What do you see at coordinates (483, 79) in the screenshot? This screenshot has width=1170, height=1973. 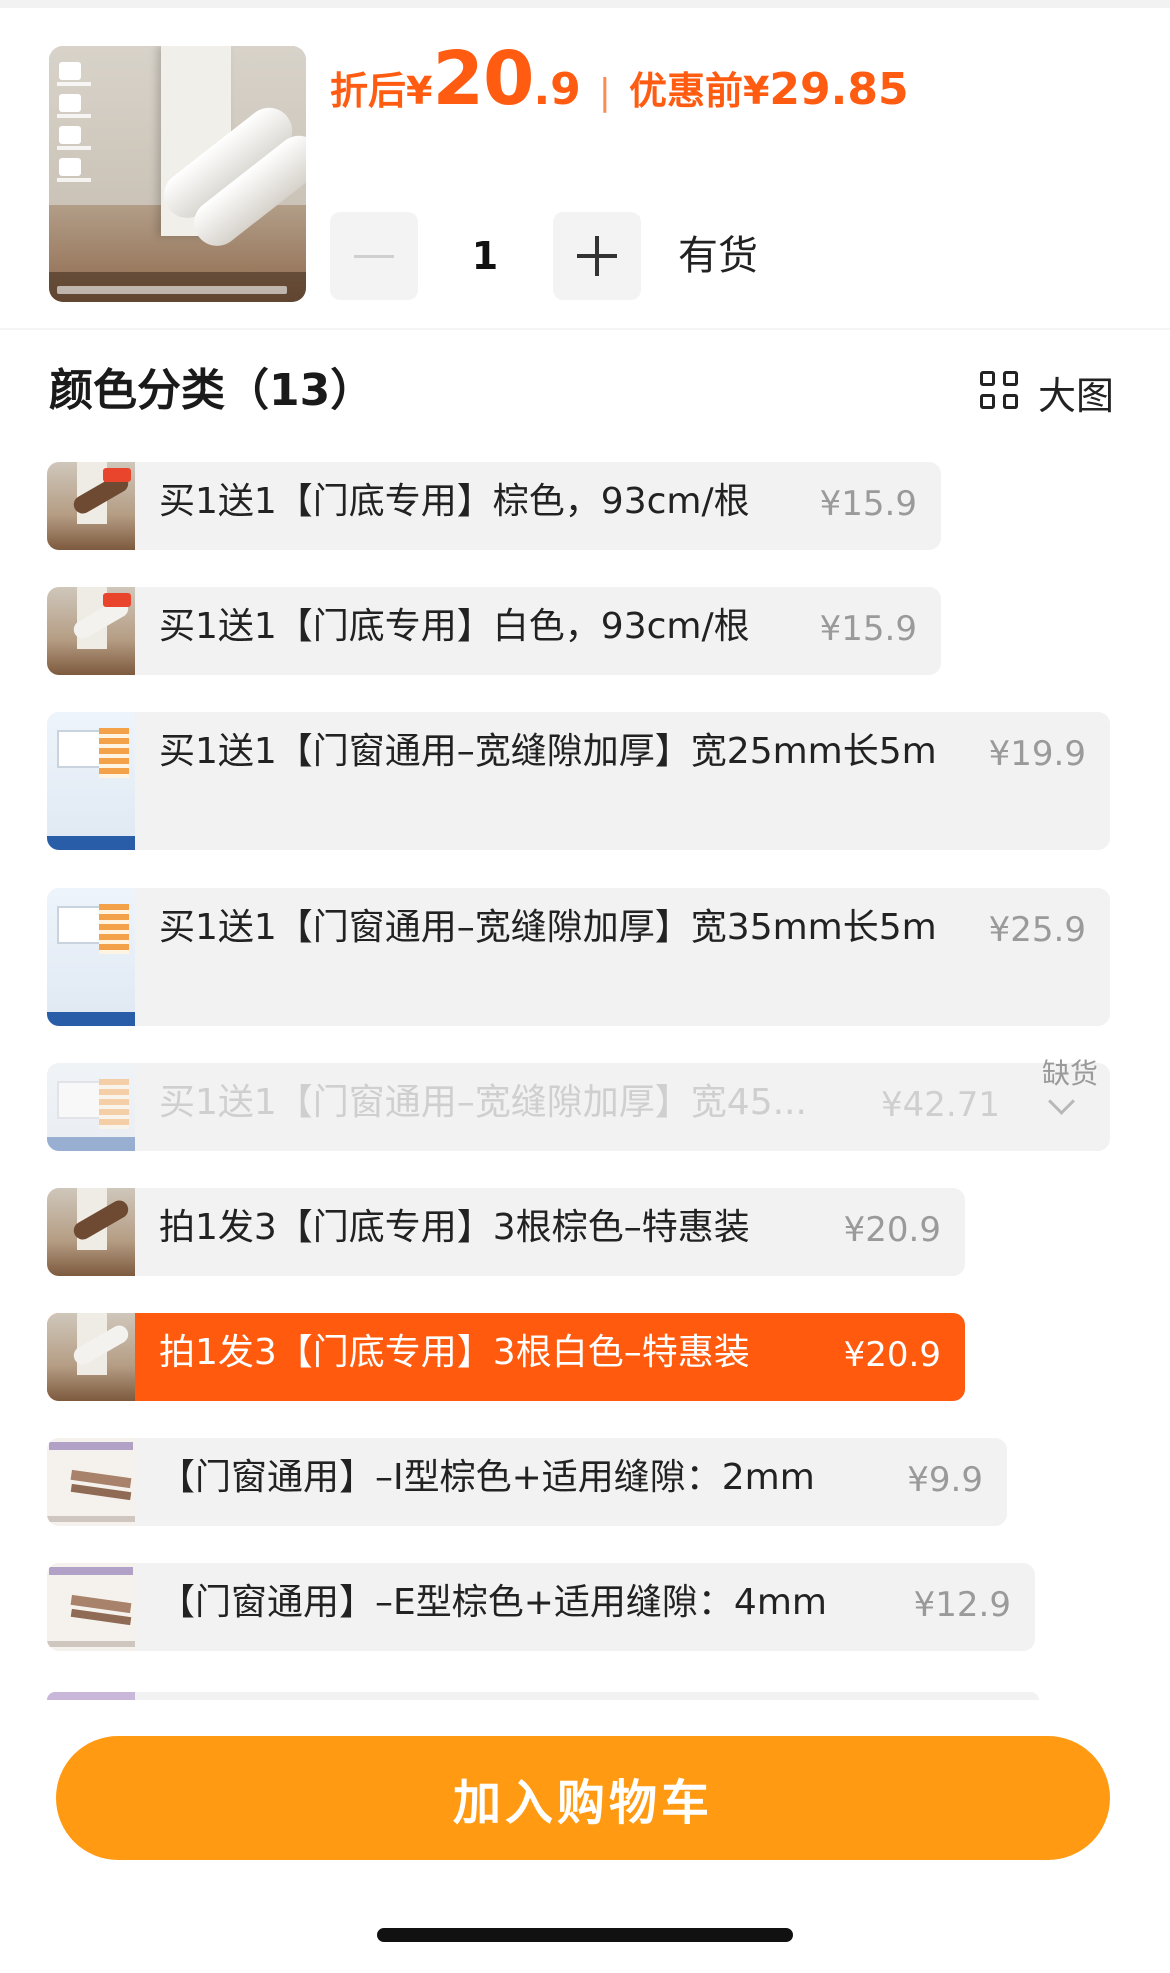 I see `price-integer: 20` at bounding box center [483, 79].